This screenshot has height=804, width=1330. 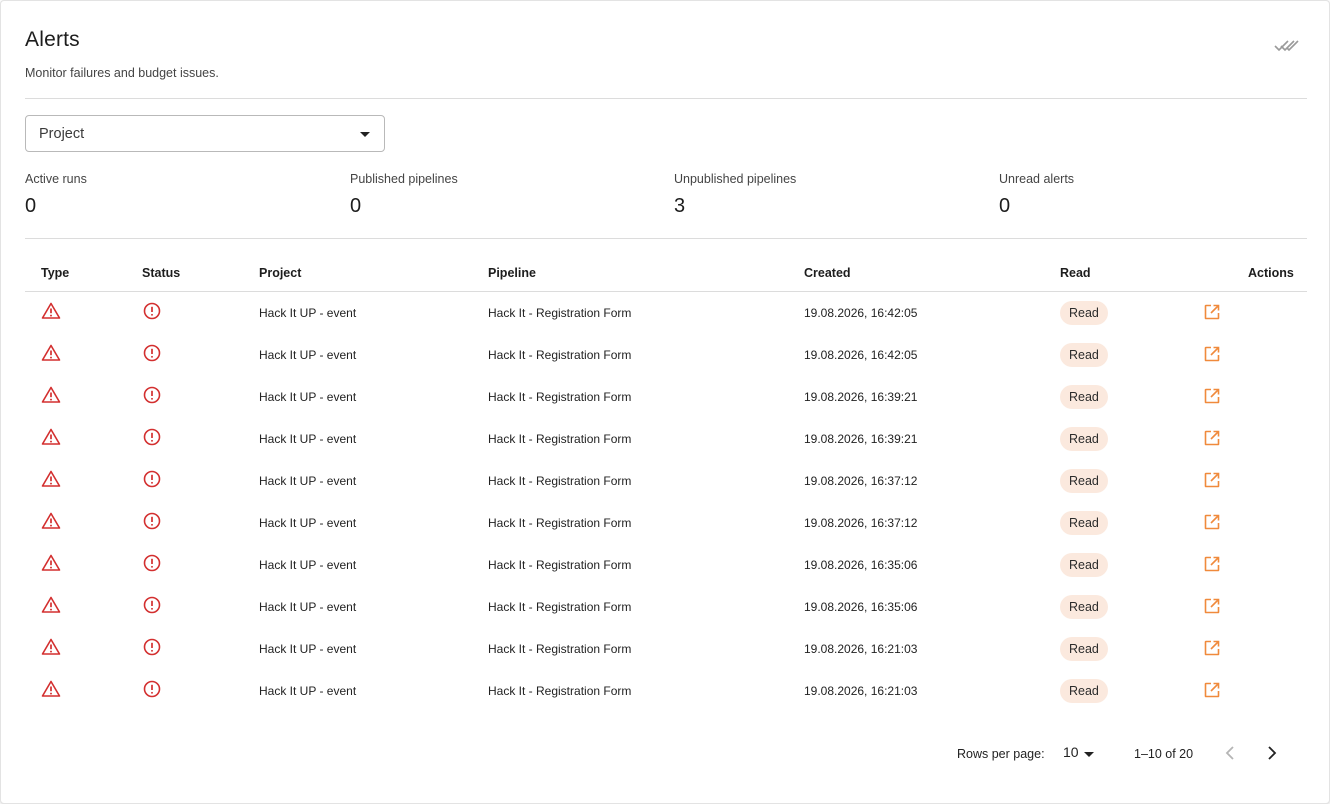 I want to click on page-title: Alerts, so click(x=52, y=39).